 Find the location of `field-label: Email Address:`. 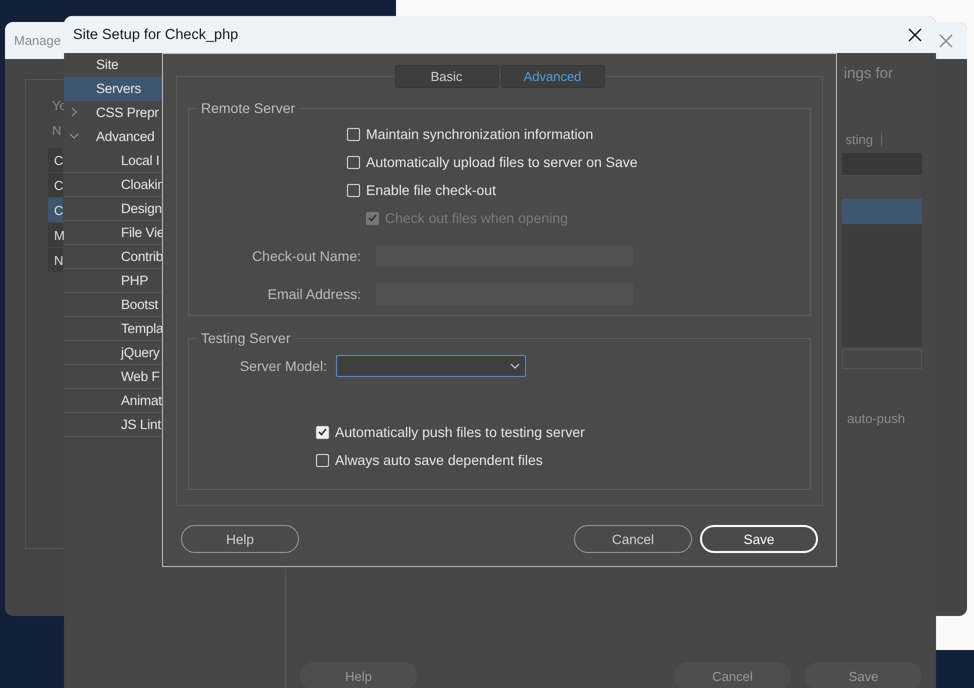

field-label: Email Address: is located at coordinates (313, 294).